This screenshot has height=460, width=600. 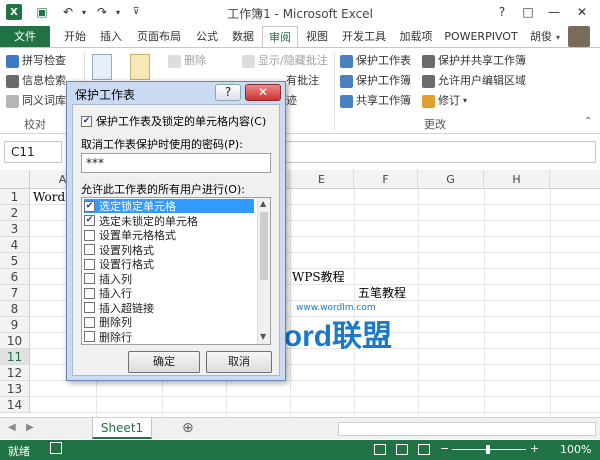 I want to click on zoom-slider-thumb, so click(x=488, y=449).